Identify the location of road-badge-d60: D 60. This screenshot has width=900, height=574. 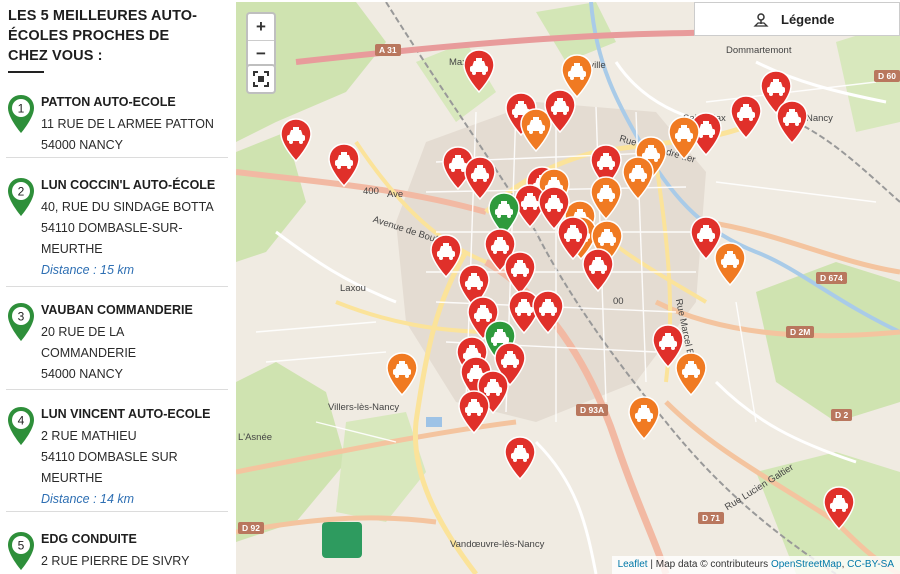
(887, 76).